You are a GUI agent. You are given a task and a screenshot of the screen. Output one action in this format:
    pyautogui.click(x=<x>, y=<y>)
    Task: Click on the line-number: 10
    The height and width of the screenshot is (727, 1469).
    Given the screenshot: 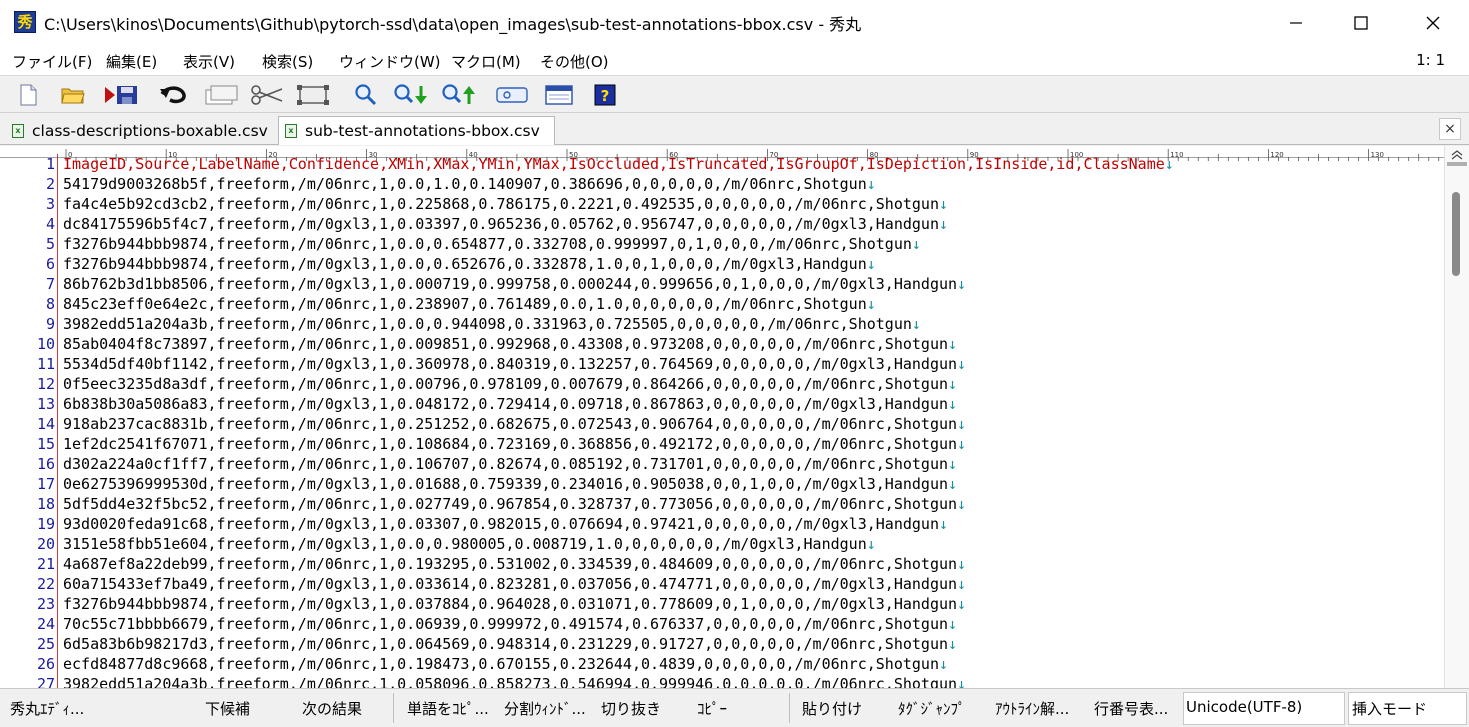 What is the action you would take?
    pyautogui.click(x=28, y=344)
    